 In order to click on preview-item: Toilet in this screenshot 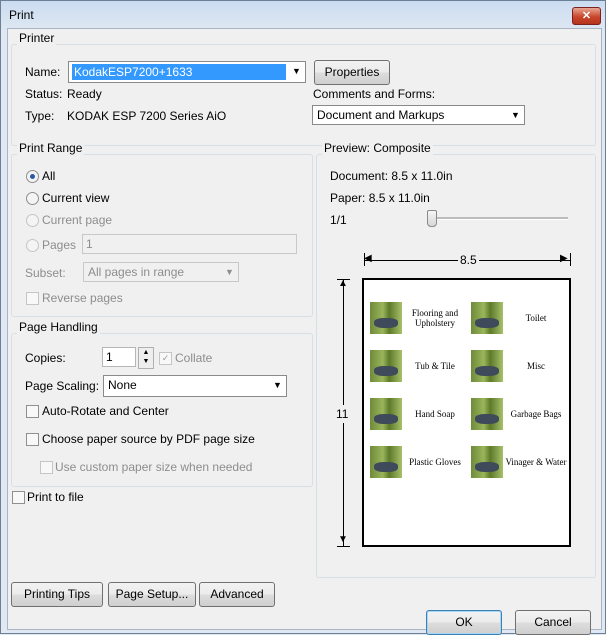, I will do `click(520, 320)`.